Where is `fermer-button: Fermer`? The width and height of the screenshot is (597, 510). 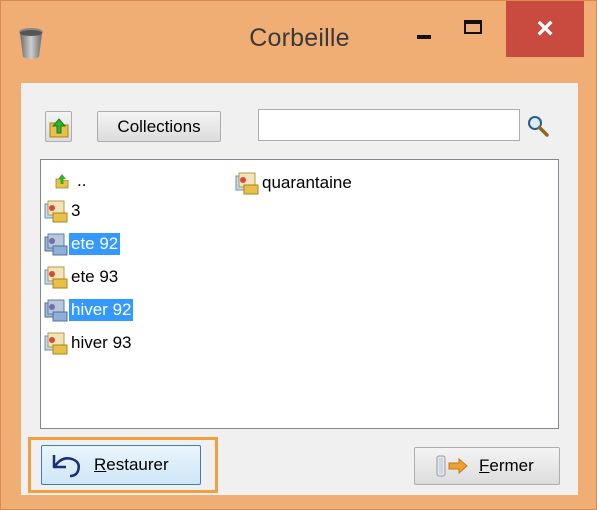
fermer-button: Fermer is located at coordinates (487, 466).